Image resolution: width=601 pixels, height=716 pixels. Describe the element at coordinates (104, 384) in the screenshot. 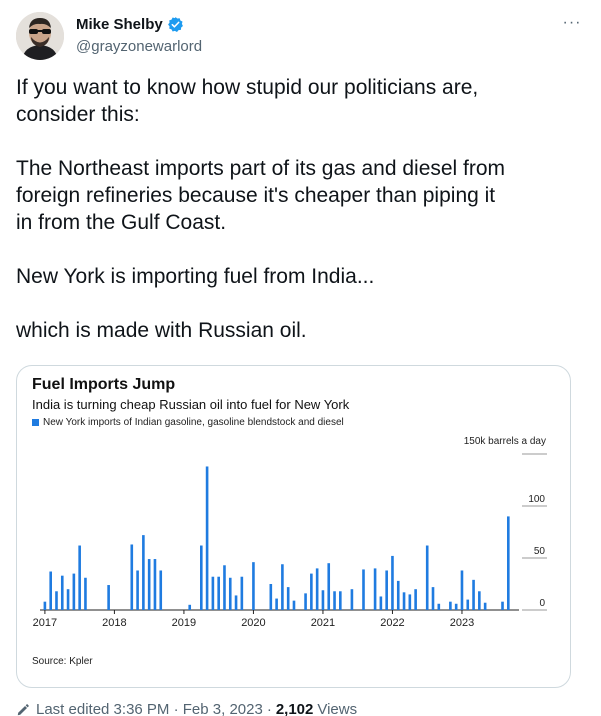

I see `chart-title: Fuel Imports Jump` at that location.